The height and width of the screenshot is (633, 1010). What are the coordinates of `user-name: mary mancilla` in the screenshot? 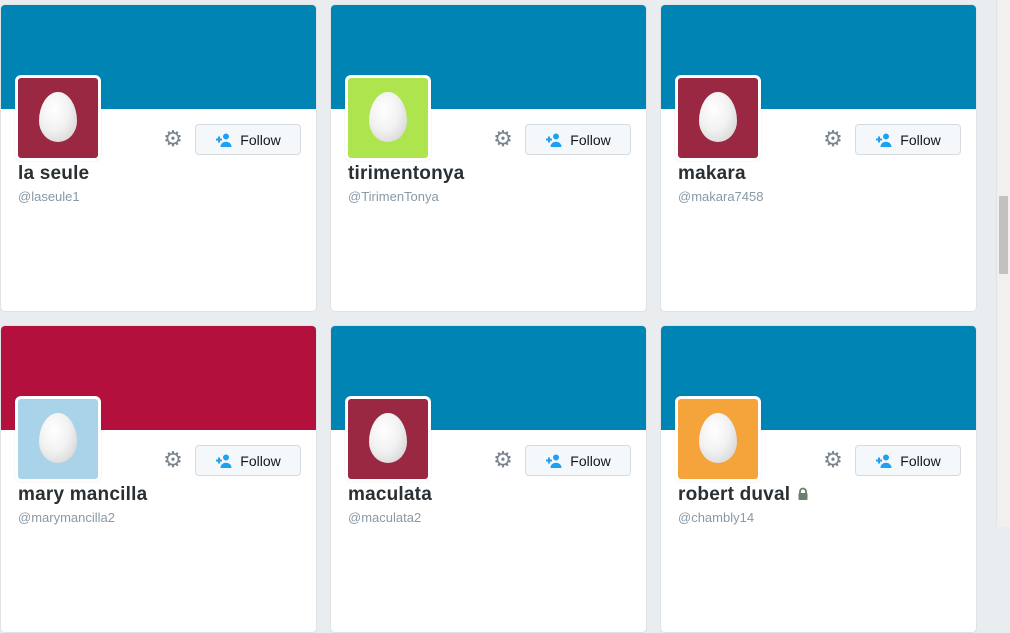 It's located at (82, 495).